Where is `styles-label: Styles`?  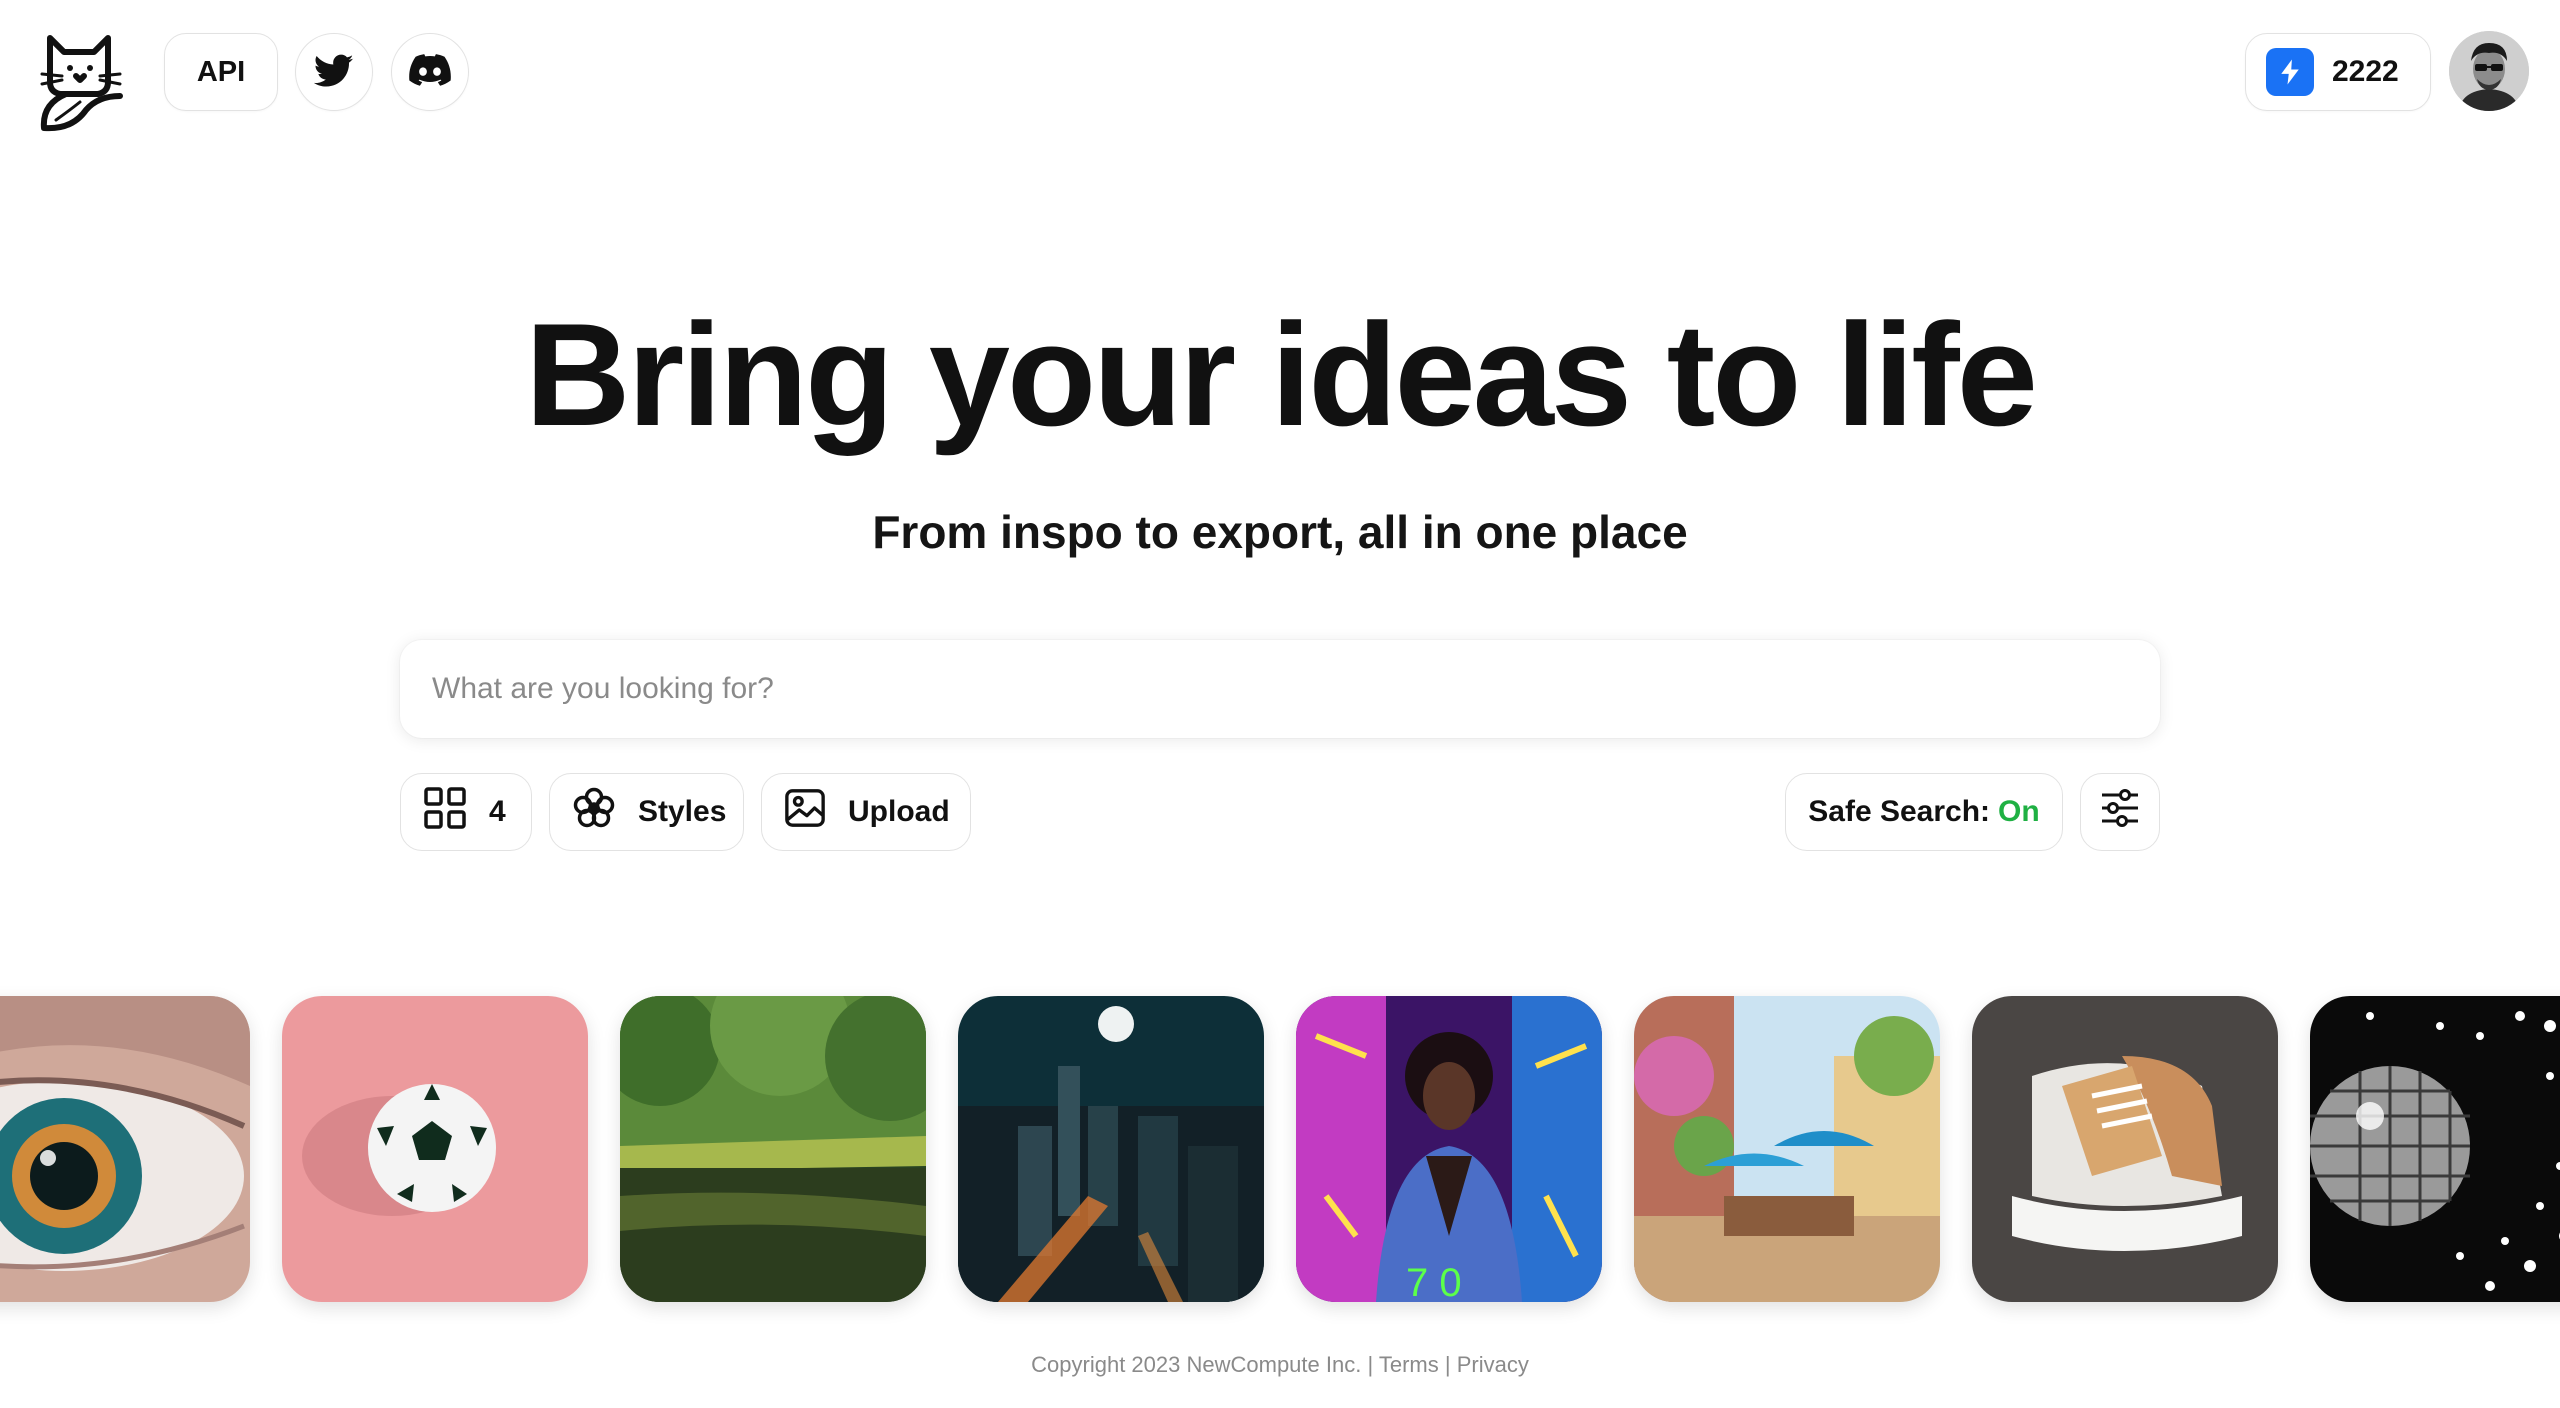
styles-label: Styles is located at coordinates (682, 811).